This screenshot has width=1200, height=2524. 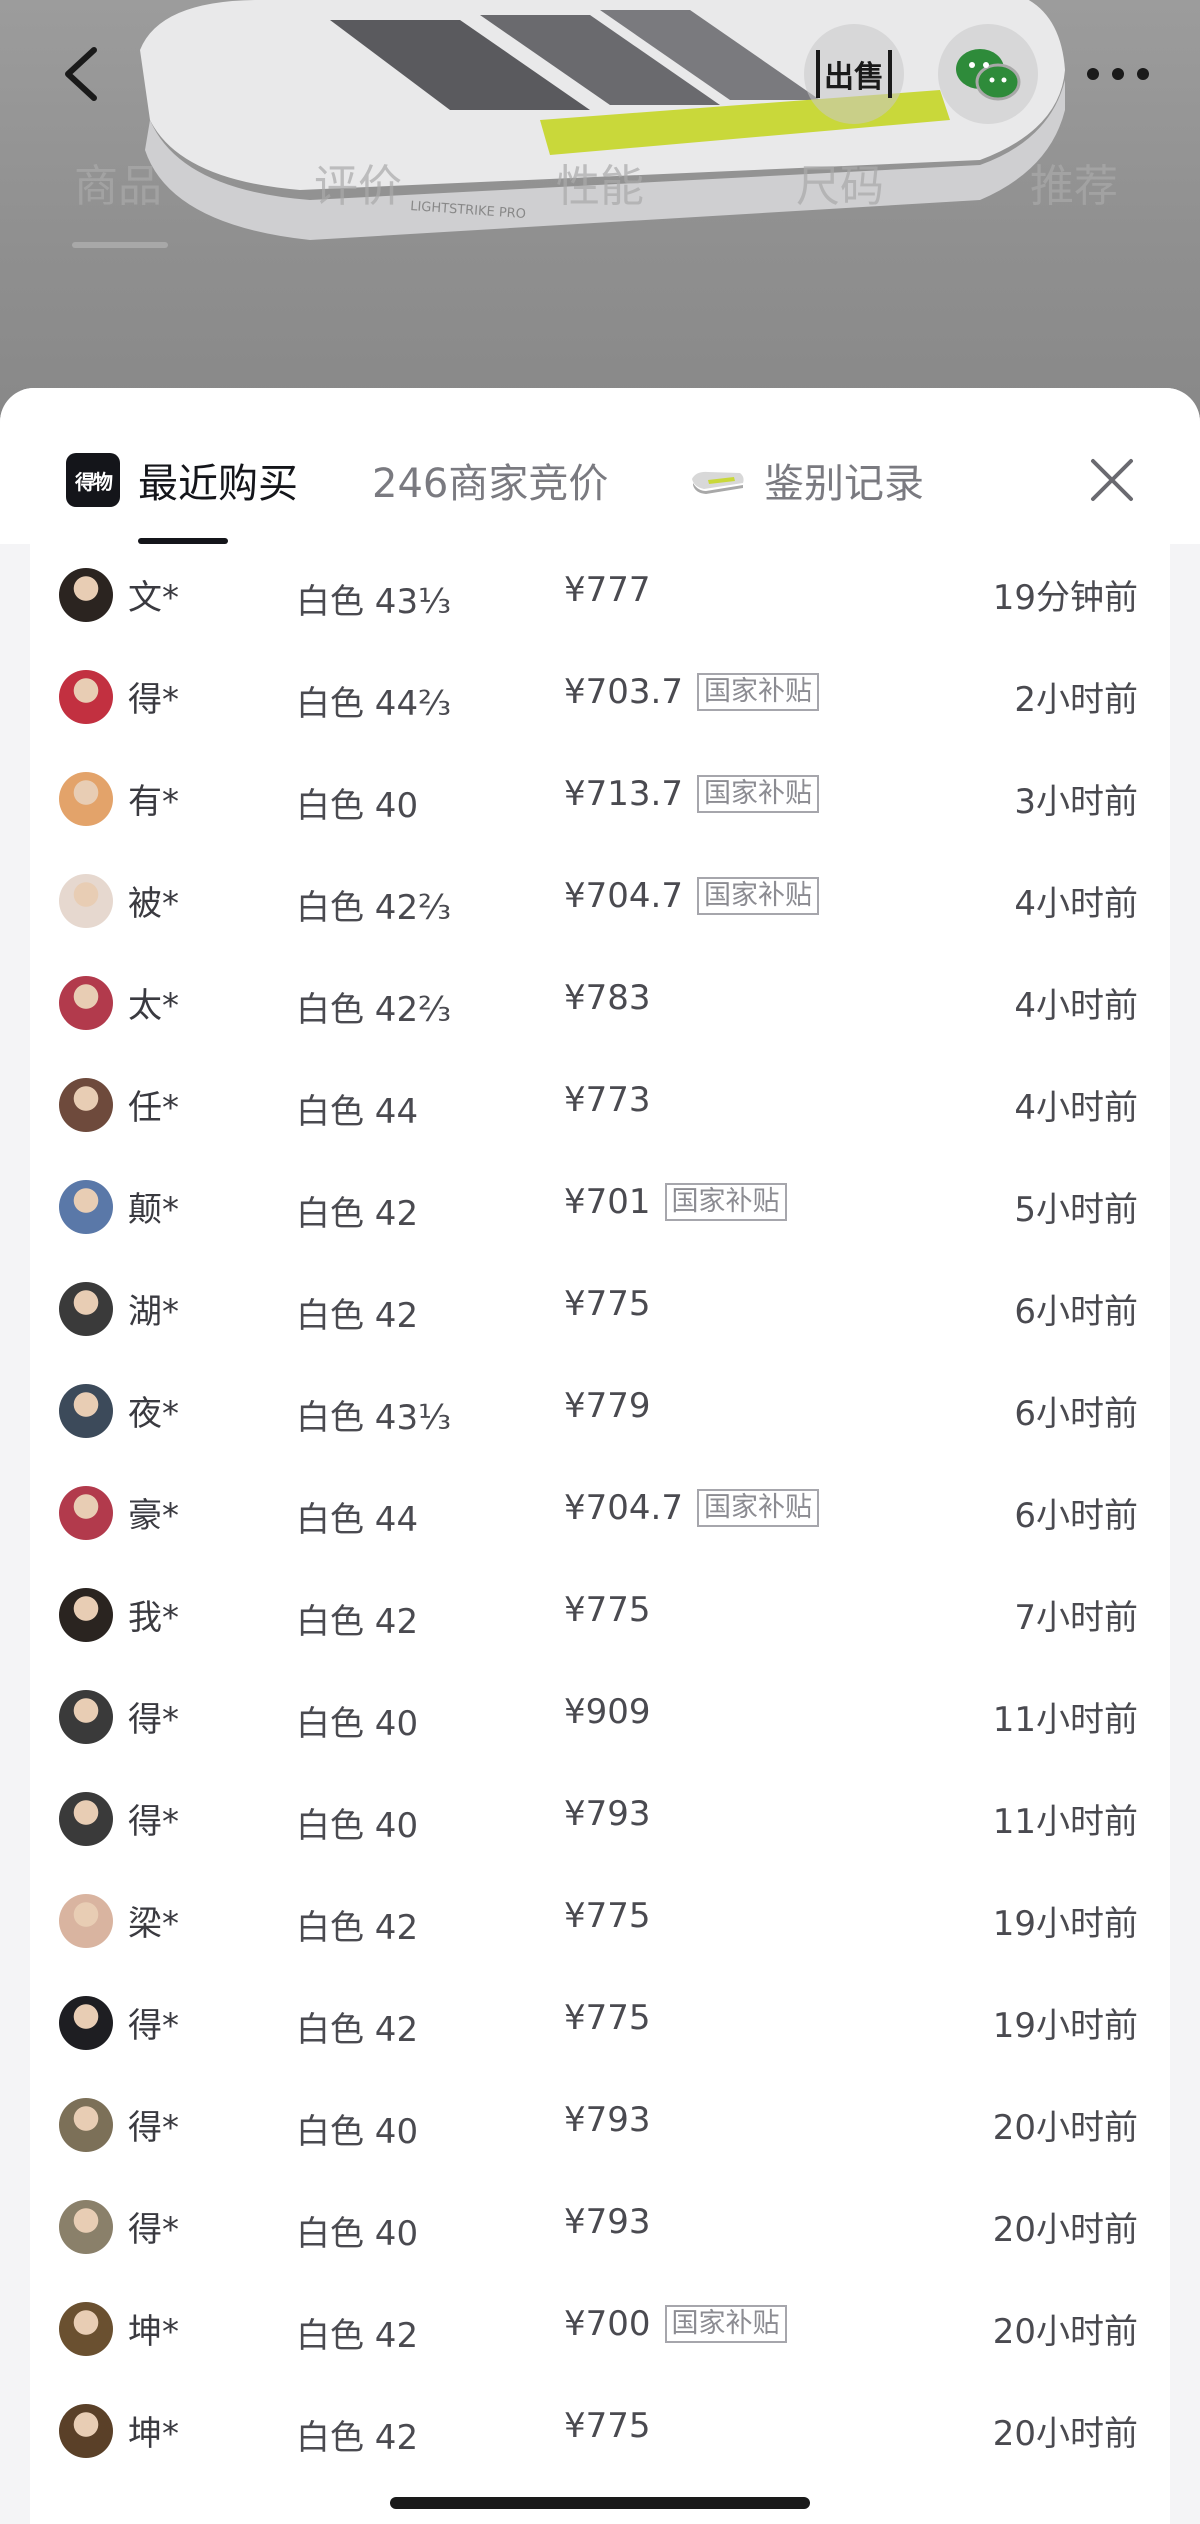 What do you see at coordinates (607, 998) in the screenshot?
I see `price-cell: ¥783` at bounding box center [607, 998].